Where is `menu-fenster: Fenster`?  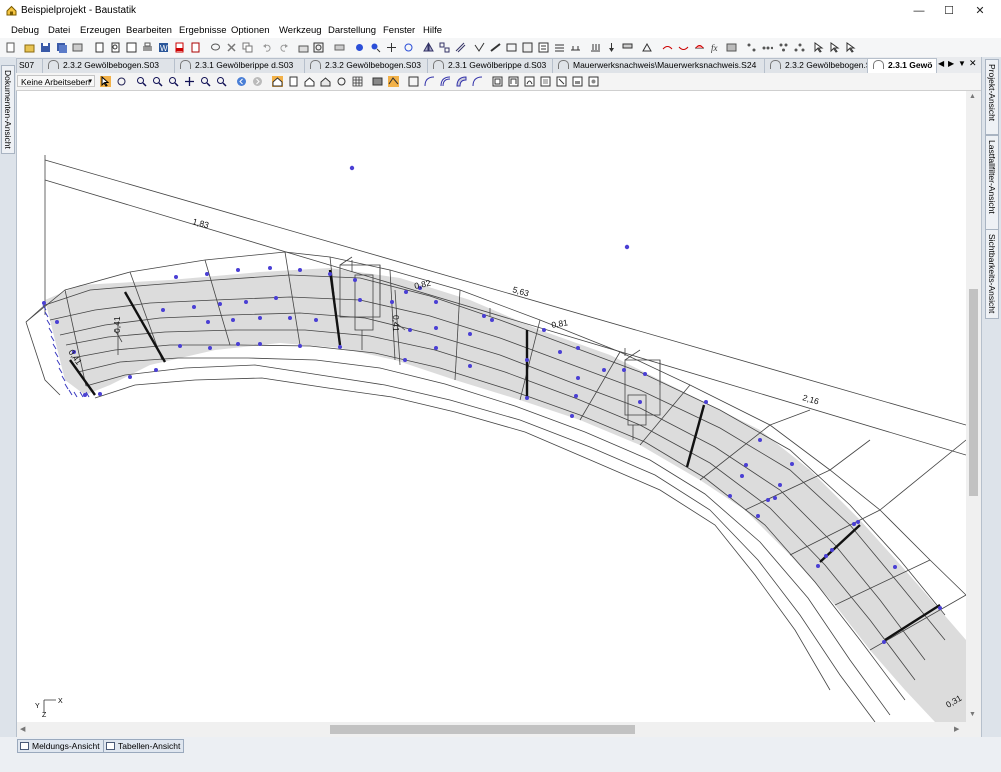
menu-fenster: Fenster is located at coordinates (399, 30).